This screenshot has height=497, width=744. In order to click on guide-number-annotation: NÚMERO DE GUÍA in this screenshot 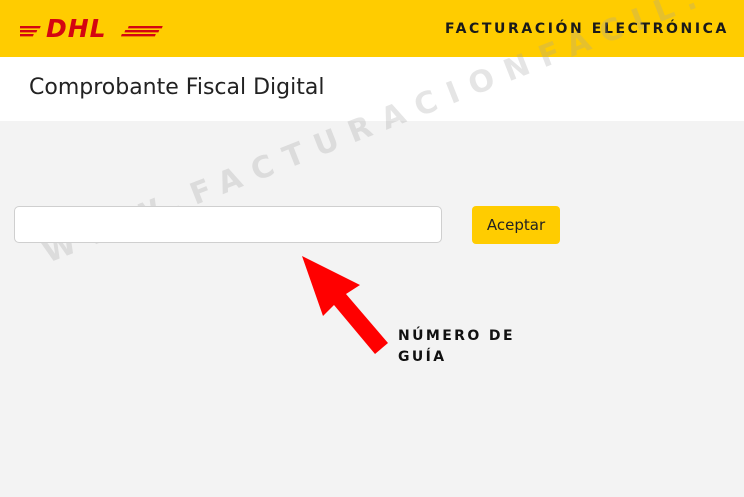, I will do `click(456, 346)`.